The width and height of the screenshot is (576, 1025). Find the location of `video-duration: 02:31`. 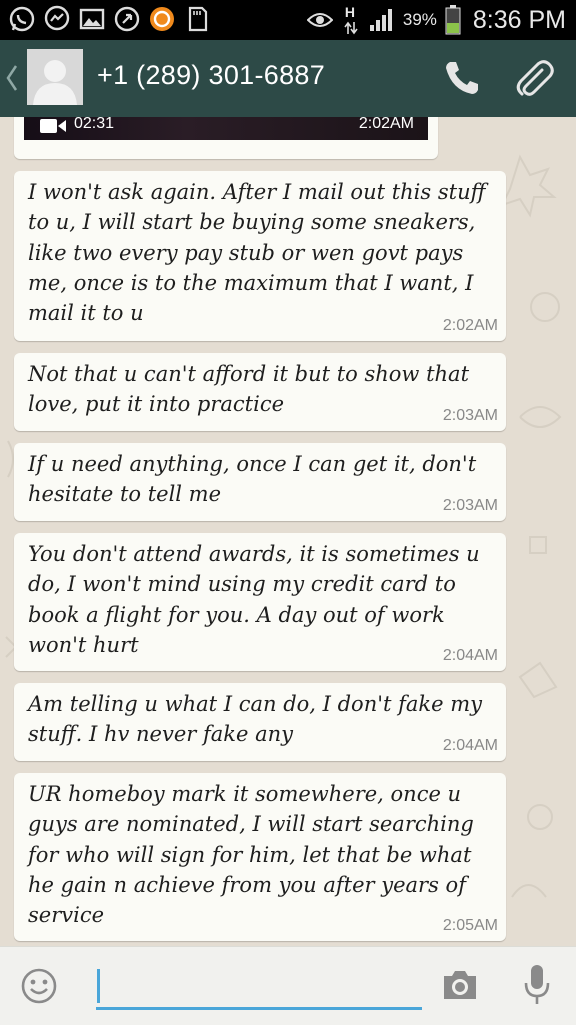

video-duration: 02:31 is located at coordinates (94, 124).